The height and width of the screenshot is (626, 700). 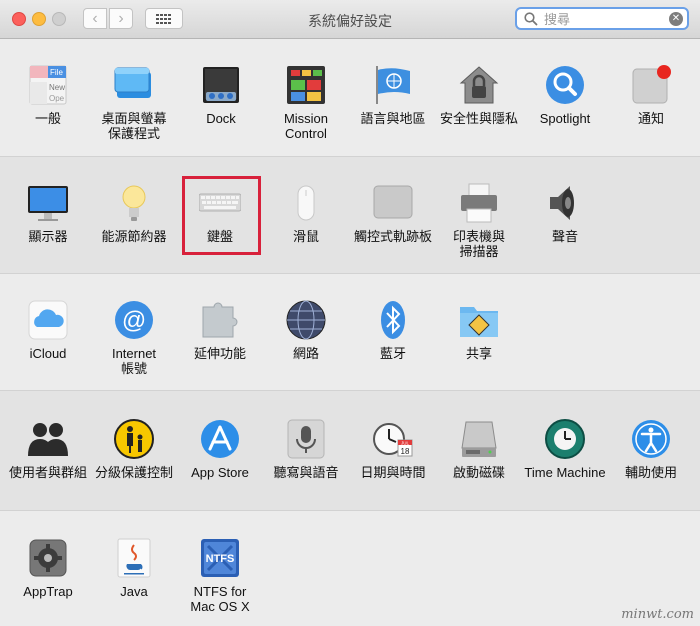 I want to click on pref-label: Dock, so click(x=221, y=118).